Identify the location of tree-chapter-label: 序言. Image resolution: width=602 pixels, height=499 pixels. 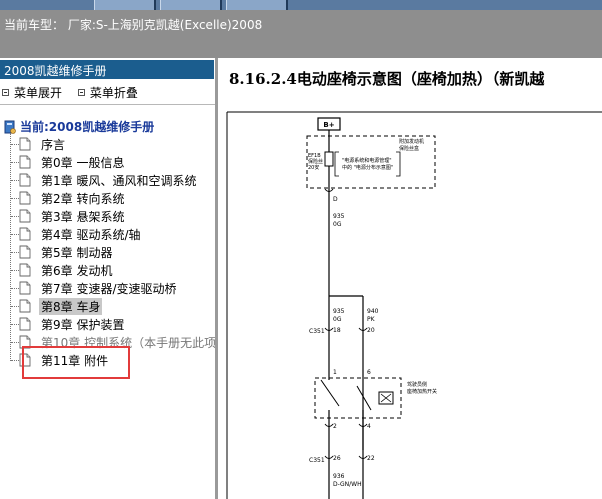
(53, 145).